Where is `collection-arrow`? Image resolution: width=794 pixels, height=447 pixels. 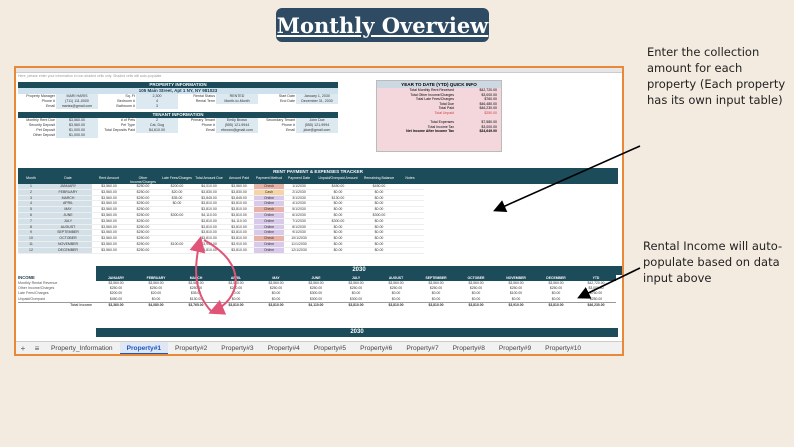 collection-arrow is located at coordinates (567, 178).